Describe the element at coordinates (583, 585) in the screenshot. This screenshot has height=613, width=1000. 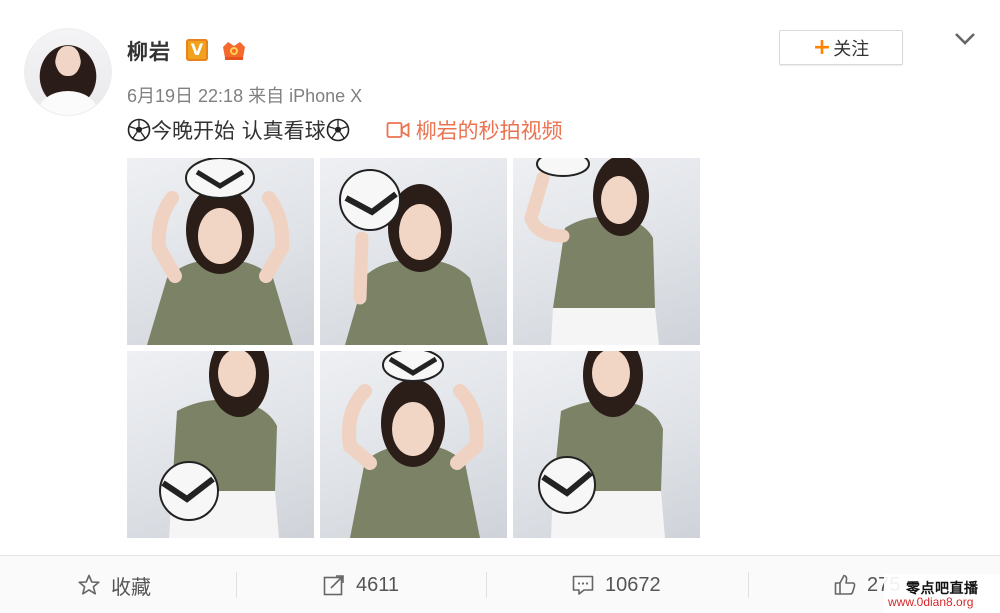
I see `comment-icon` at that location.